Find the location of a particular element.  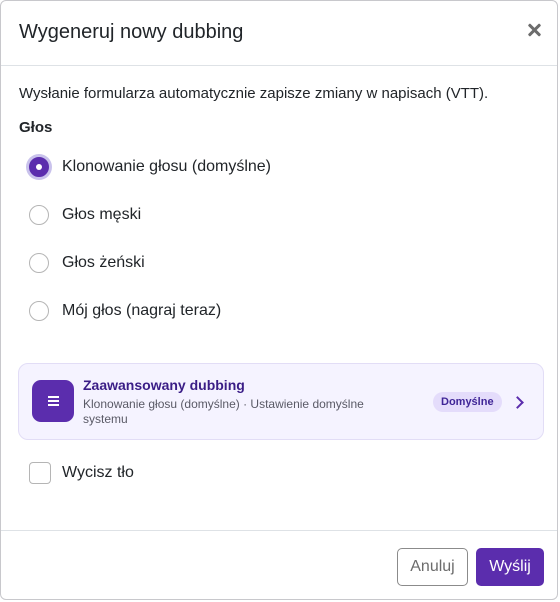

voice-option-label: Głos żeński is located at coordinates (103, 262).